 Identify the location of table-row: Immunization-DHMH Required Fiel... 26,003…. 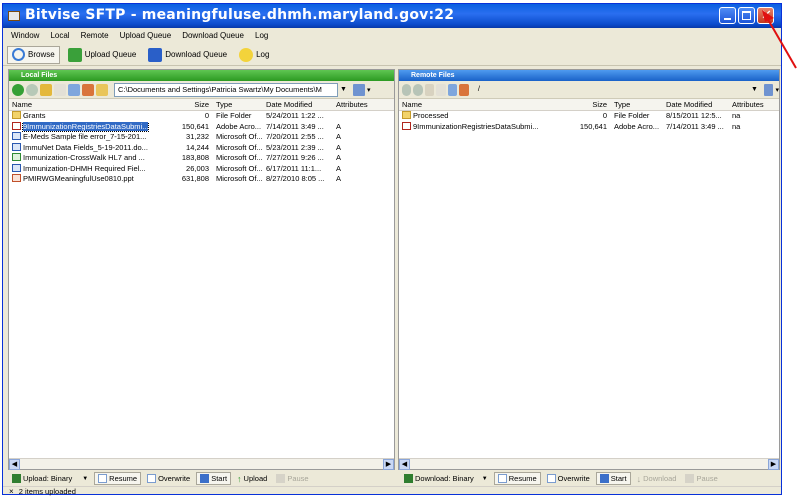
(201, 169).